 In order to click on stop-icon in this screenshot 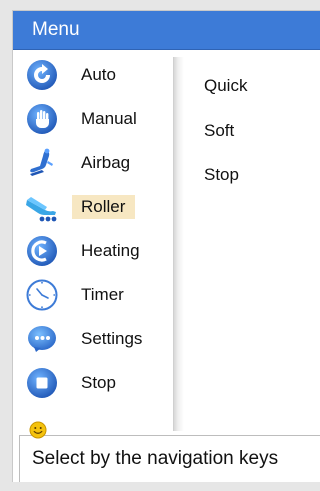, I will do `click(42, 383)`.